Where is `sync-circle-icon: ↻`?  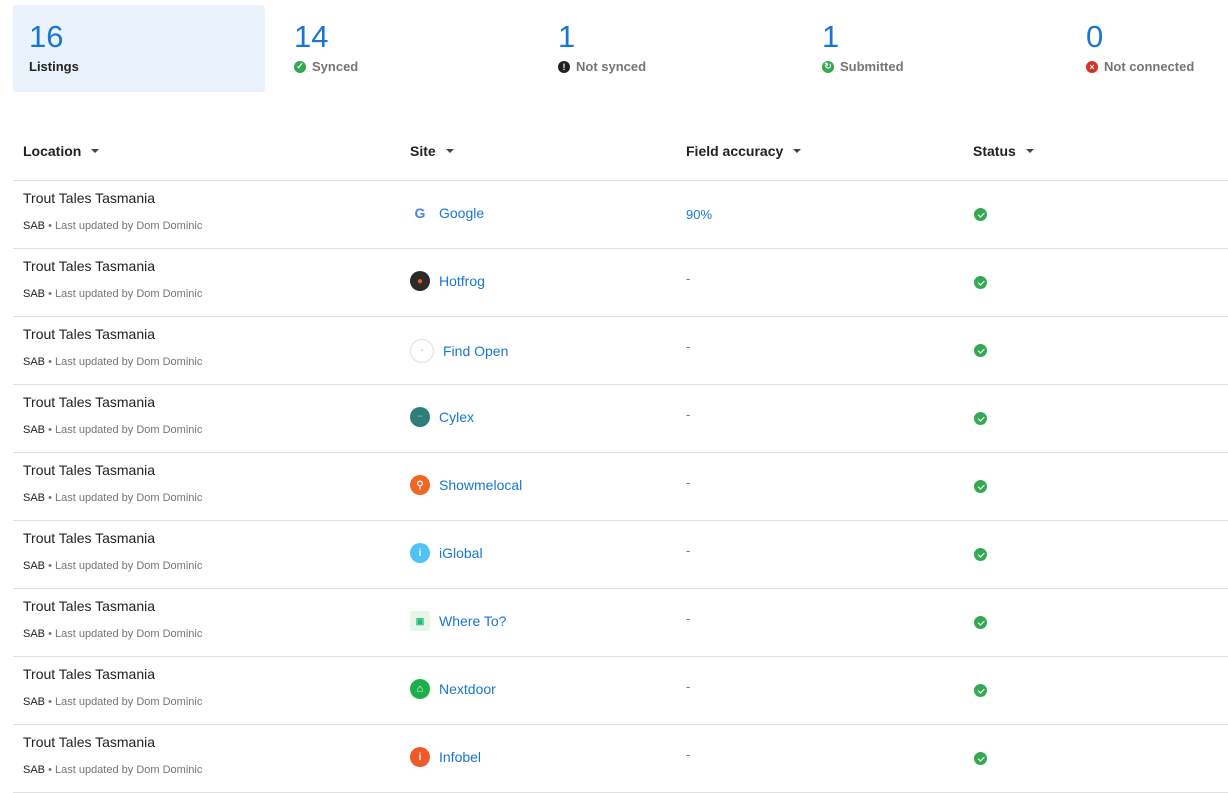
sync-circle-icon: ↻ is located at coordinates (828, 66).